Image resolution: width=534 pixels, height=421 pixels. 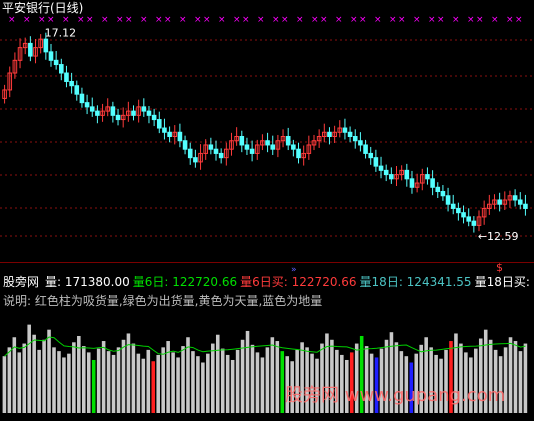 I want to click on legend-item: 量: 171380.00, so click(x=87, y=282).